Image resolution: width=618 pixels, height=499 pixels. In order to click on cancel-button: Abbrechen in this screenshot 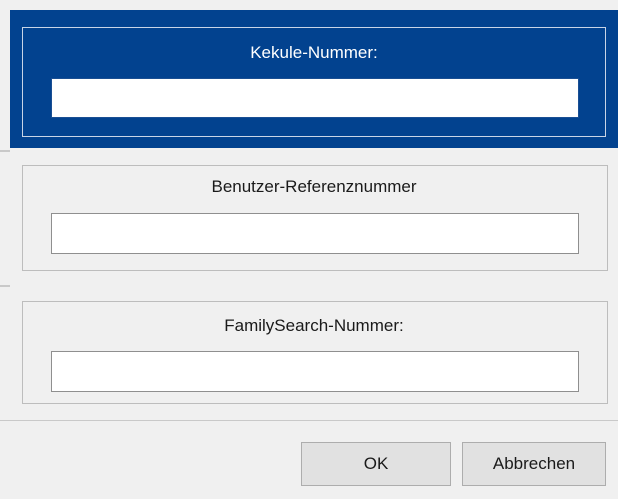, I will do `click(534, 464)`.